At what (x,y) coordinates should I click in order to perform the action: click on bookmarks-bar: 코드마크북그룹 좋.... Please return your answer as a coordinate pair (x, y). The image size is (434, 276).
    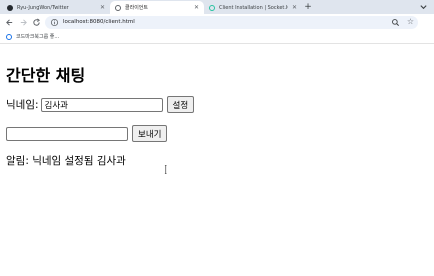
    Looking at the image, I should click on (217, 37).